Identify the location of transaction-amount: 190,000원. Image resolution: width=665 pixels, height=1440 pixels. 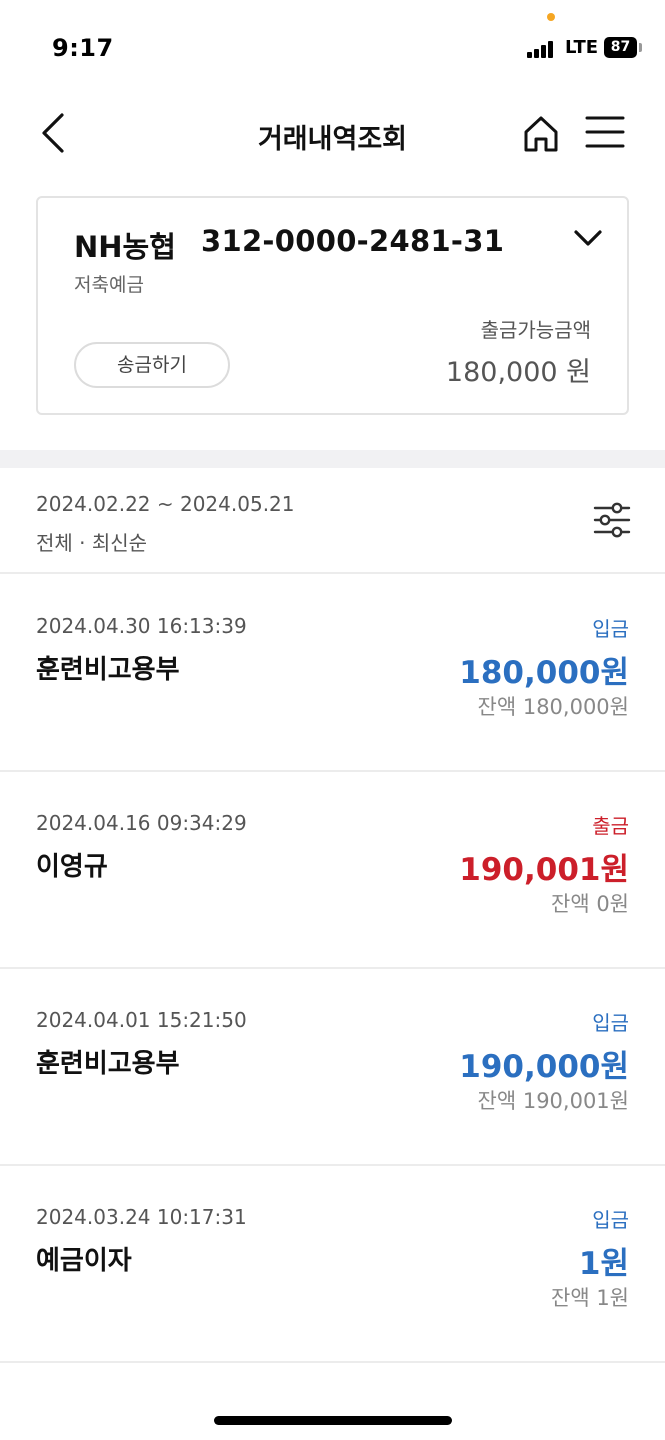
(544, 1067).